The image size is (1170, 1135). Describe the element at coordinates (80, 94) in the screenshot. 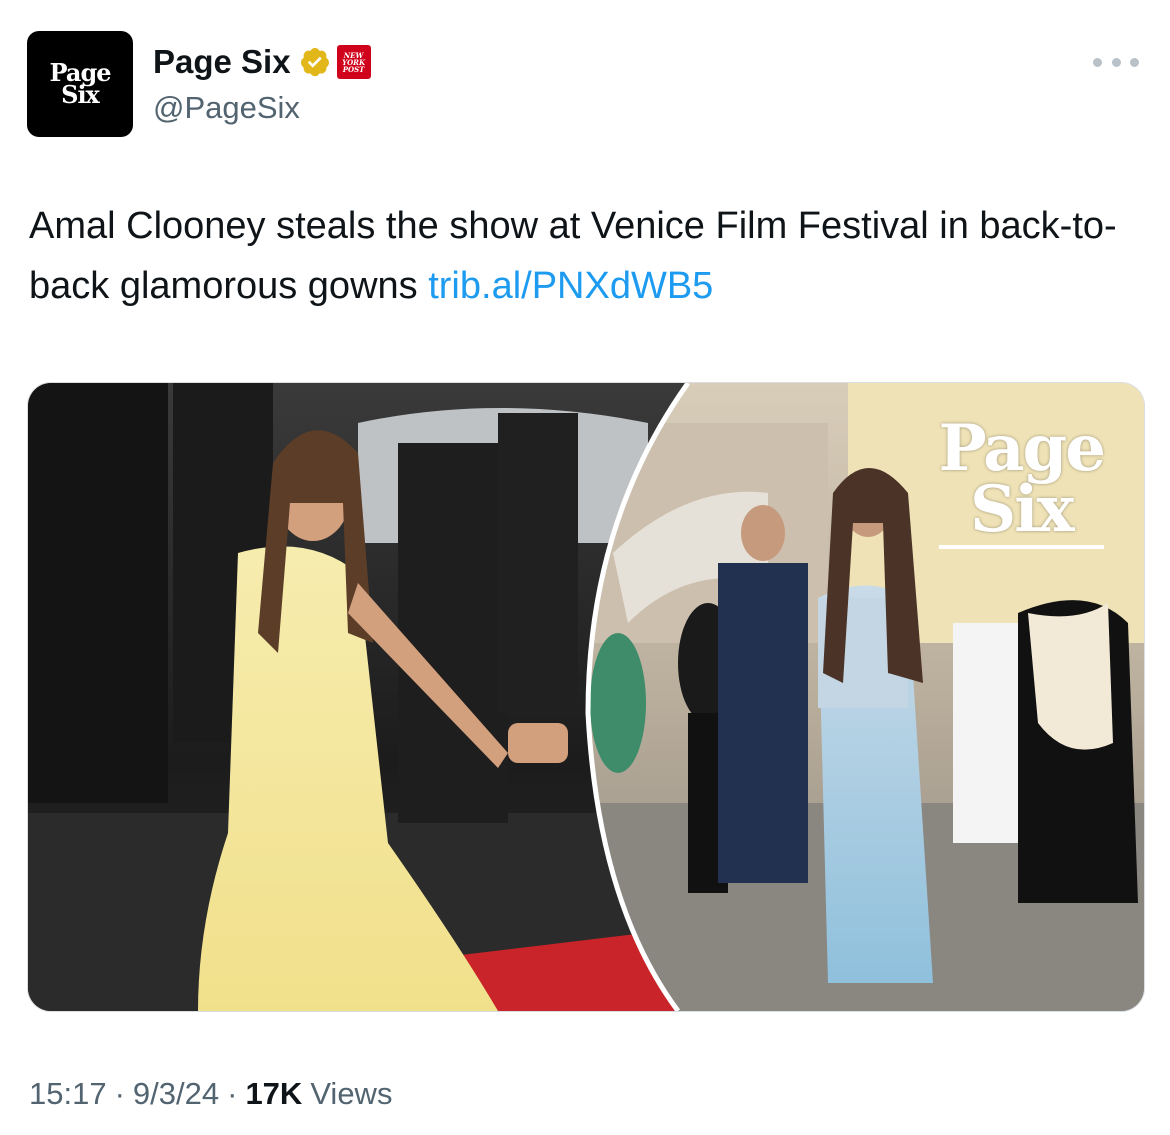

I see `avatar-text-six: Six` at that location.